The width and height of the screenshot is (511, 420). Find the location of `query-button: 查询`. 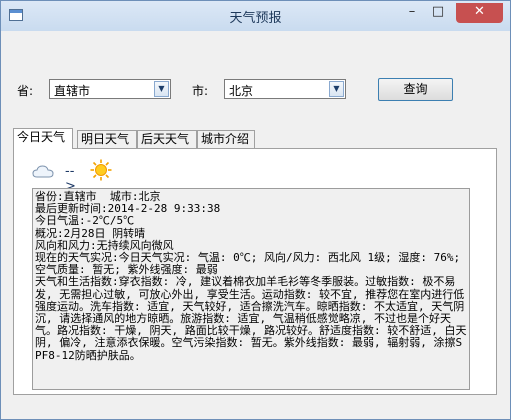

query-button: 查询 is located at coordinates (415, 89).